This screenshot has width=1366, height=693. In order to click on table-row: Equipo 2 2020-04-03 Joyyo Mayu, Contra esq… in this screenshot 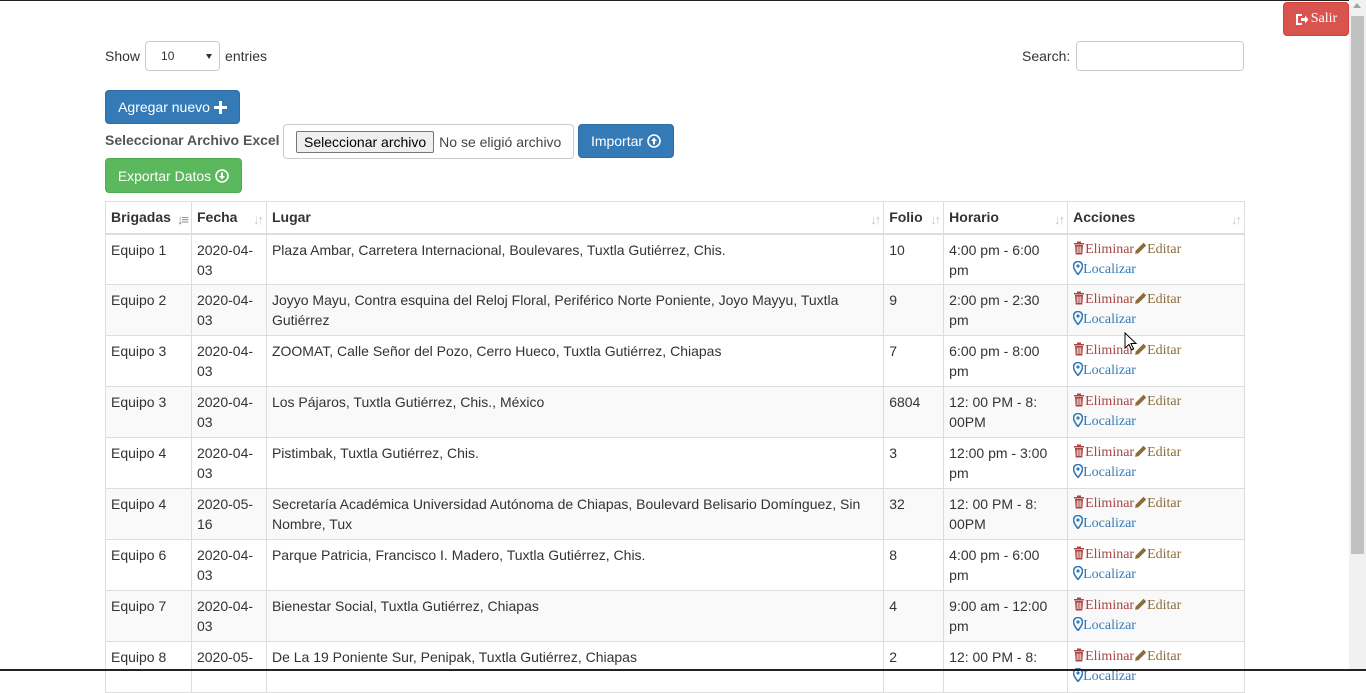, I will do `click(675, 310)`.